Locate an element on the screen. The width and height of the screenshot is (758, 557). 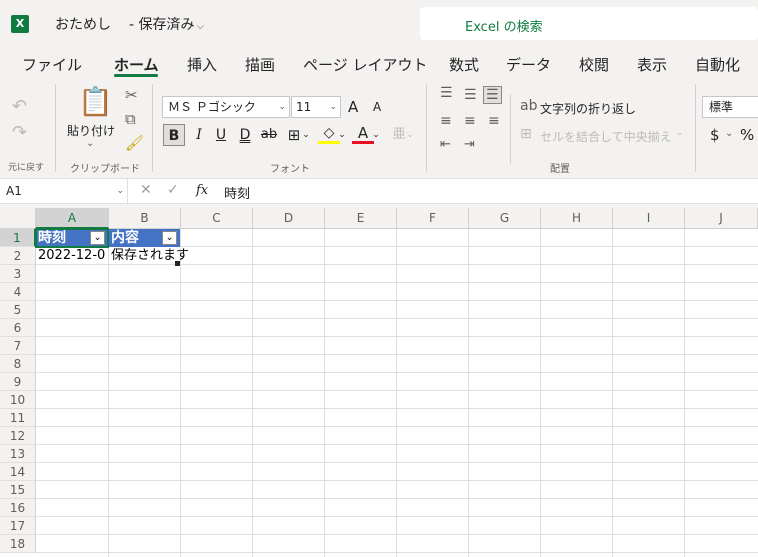
chevron-down-icon: ⌵ is located at coordinates (200, 26).